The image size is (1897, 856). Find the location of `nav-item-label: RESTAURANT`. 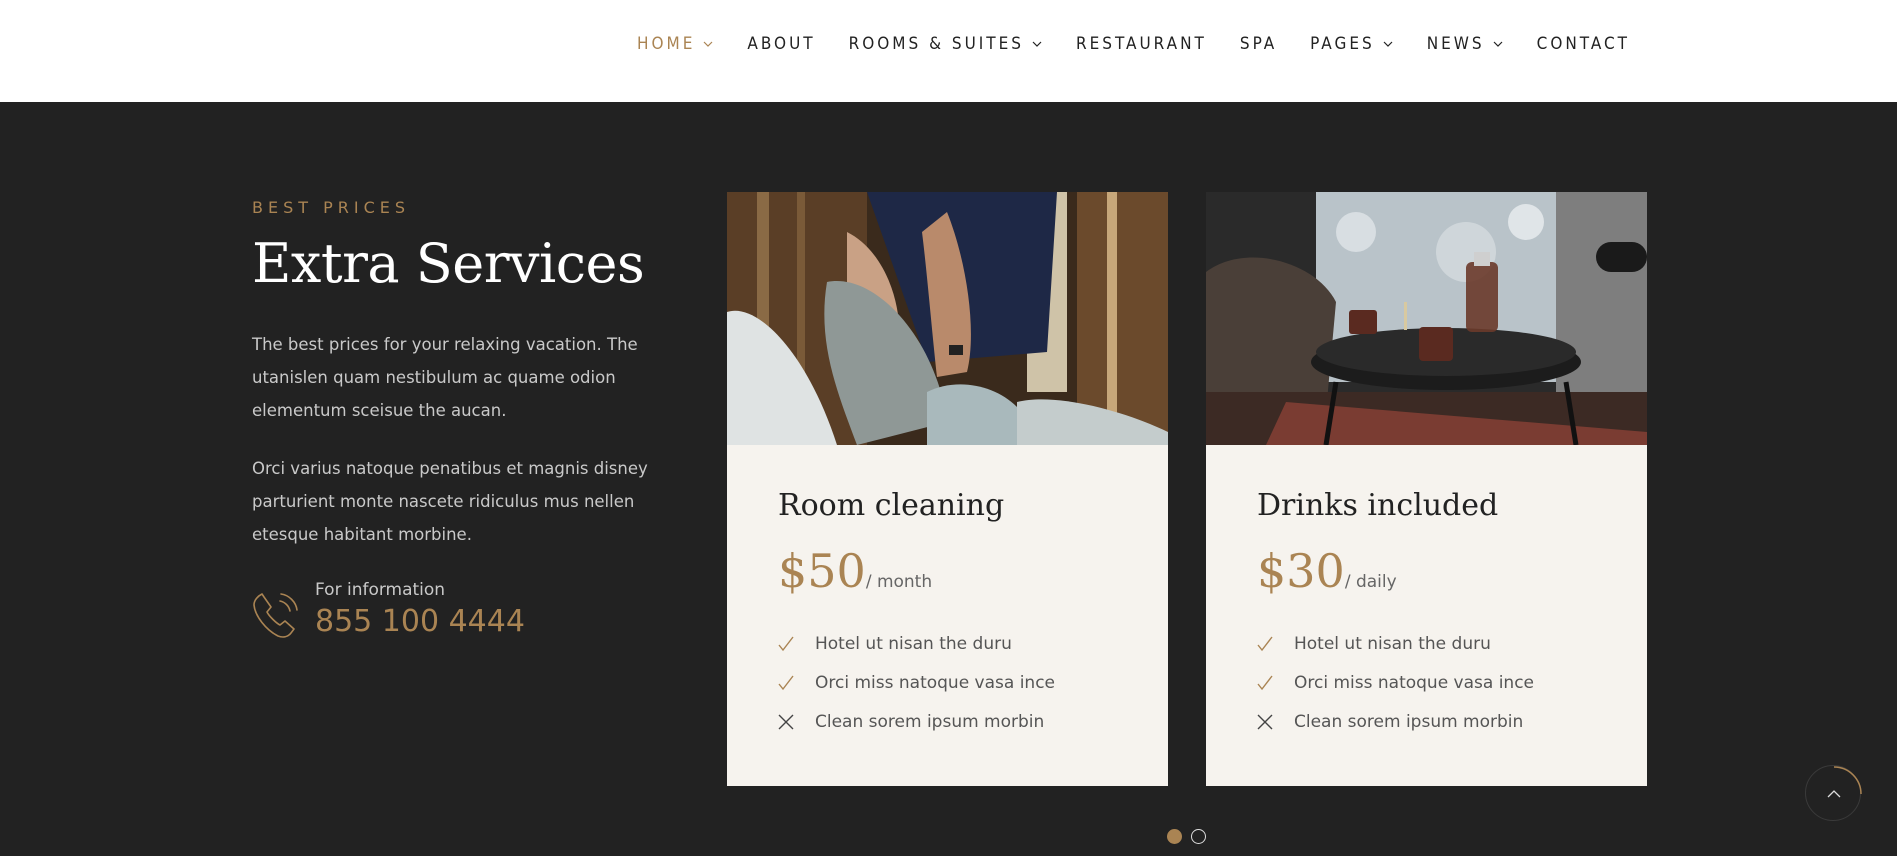

nav-item-label: RESTAURANT is located at coordinates (1141, 44).